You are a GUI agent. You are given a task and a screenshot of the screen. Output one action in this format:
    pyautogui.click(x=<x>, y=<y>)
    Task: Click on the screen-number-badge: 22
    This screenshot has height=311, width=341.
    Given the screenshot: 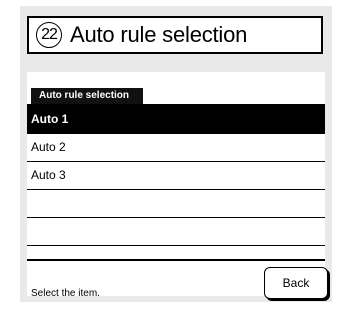 What is the action you would take?
    pyautogui.click(x=49, y=35)
    